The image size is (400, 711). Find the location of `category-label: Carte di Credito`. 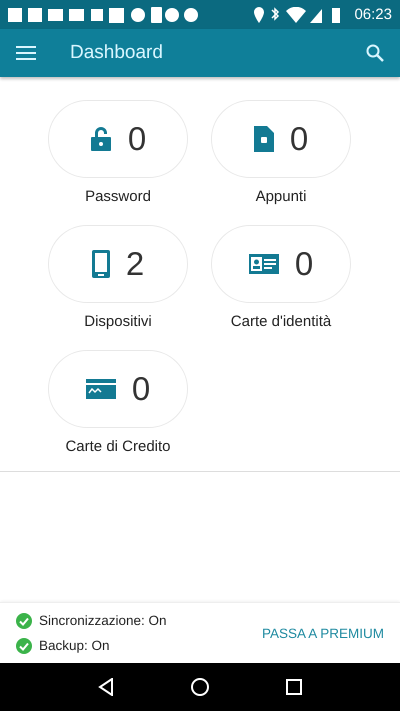

category-label: Carte di Credito is located at coordinates (118, 446).